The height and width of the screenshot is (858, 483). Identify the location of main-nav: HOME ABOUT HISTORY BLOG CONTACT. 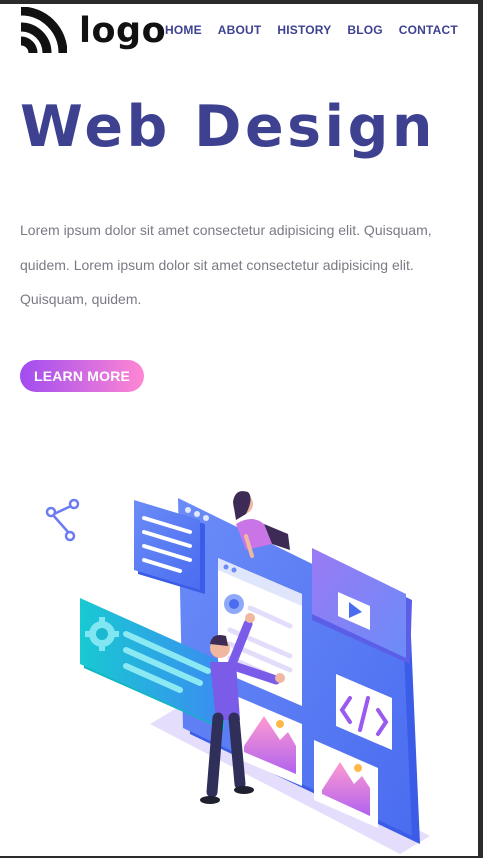
(311, 30).